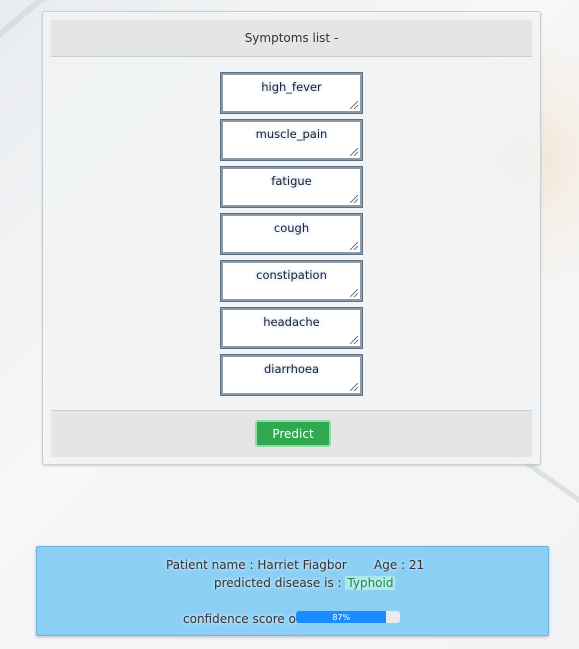  I want to click on symptoms-footer: Predict, so click(291, 433).